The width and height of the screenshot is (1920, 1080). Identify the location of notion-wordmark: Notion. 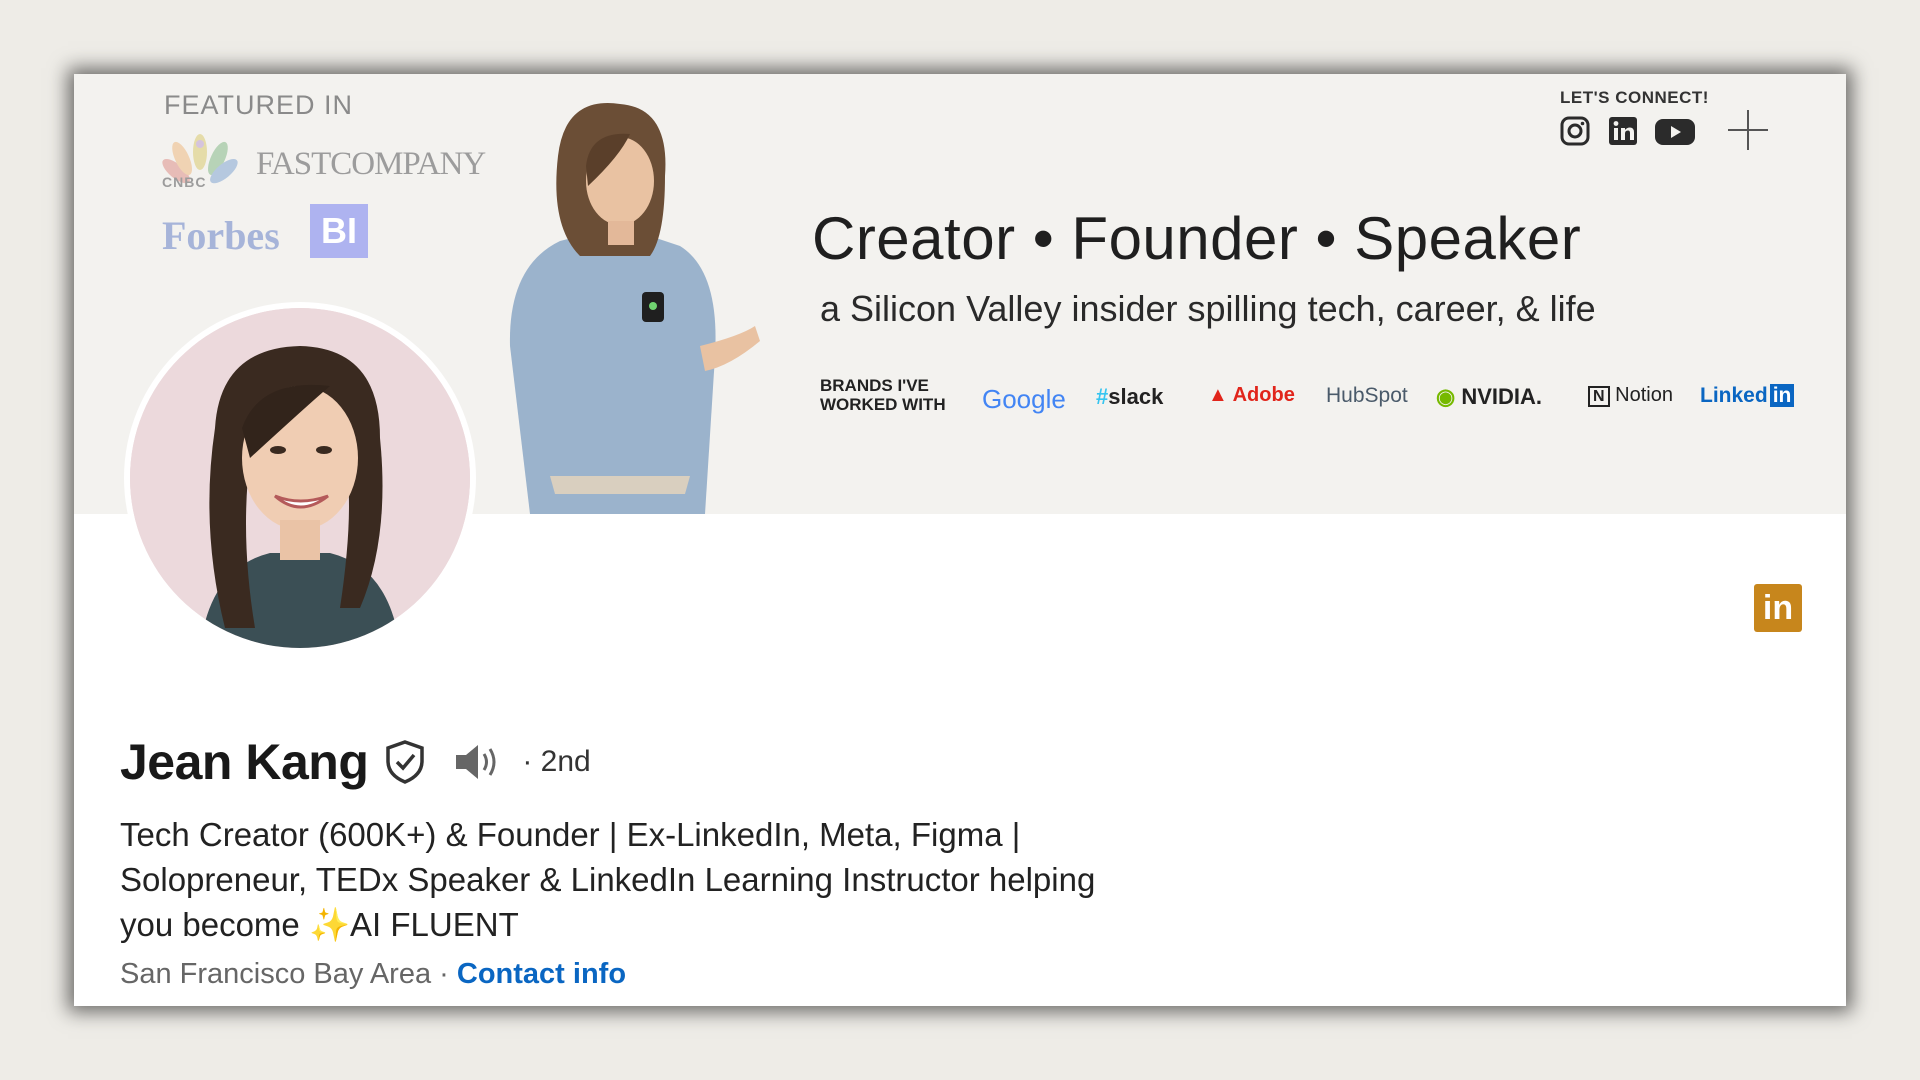
(1644, 395).